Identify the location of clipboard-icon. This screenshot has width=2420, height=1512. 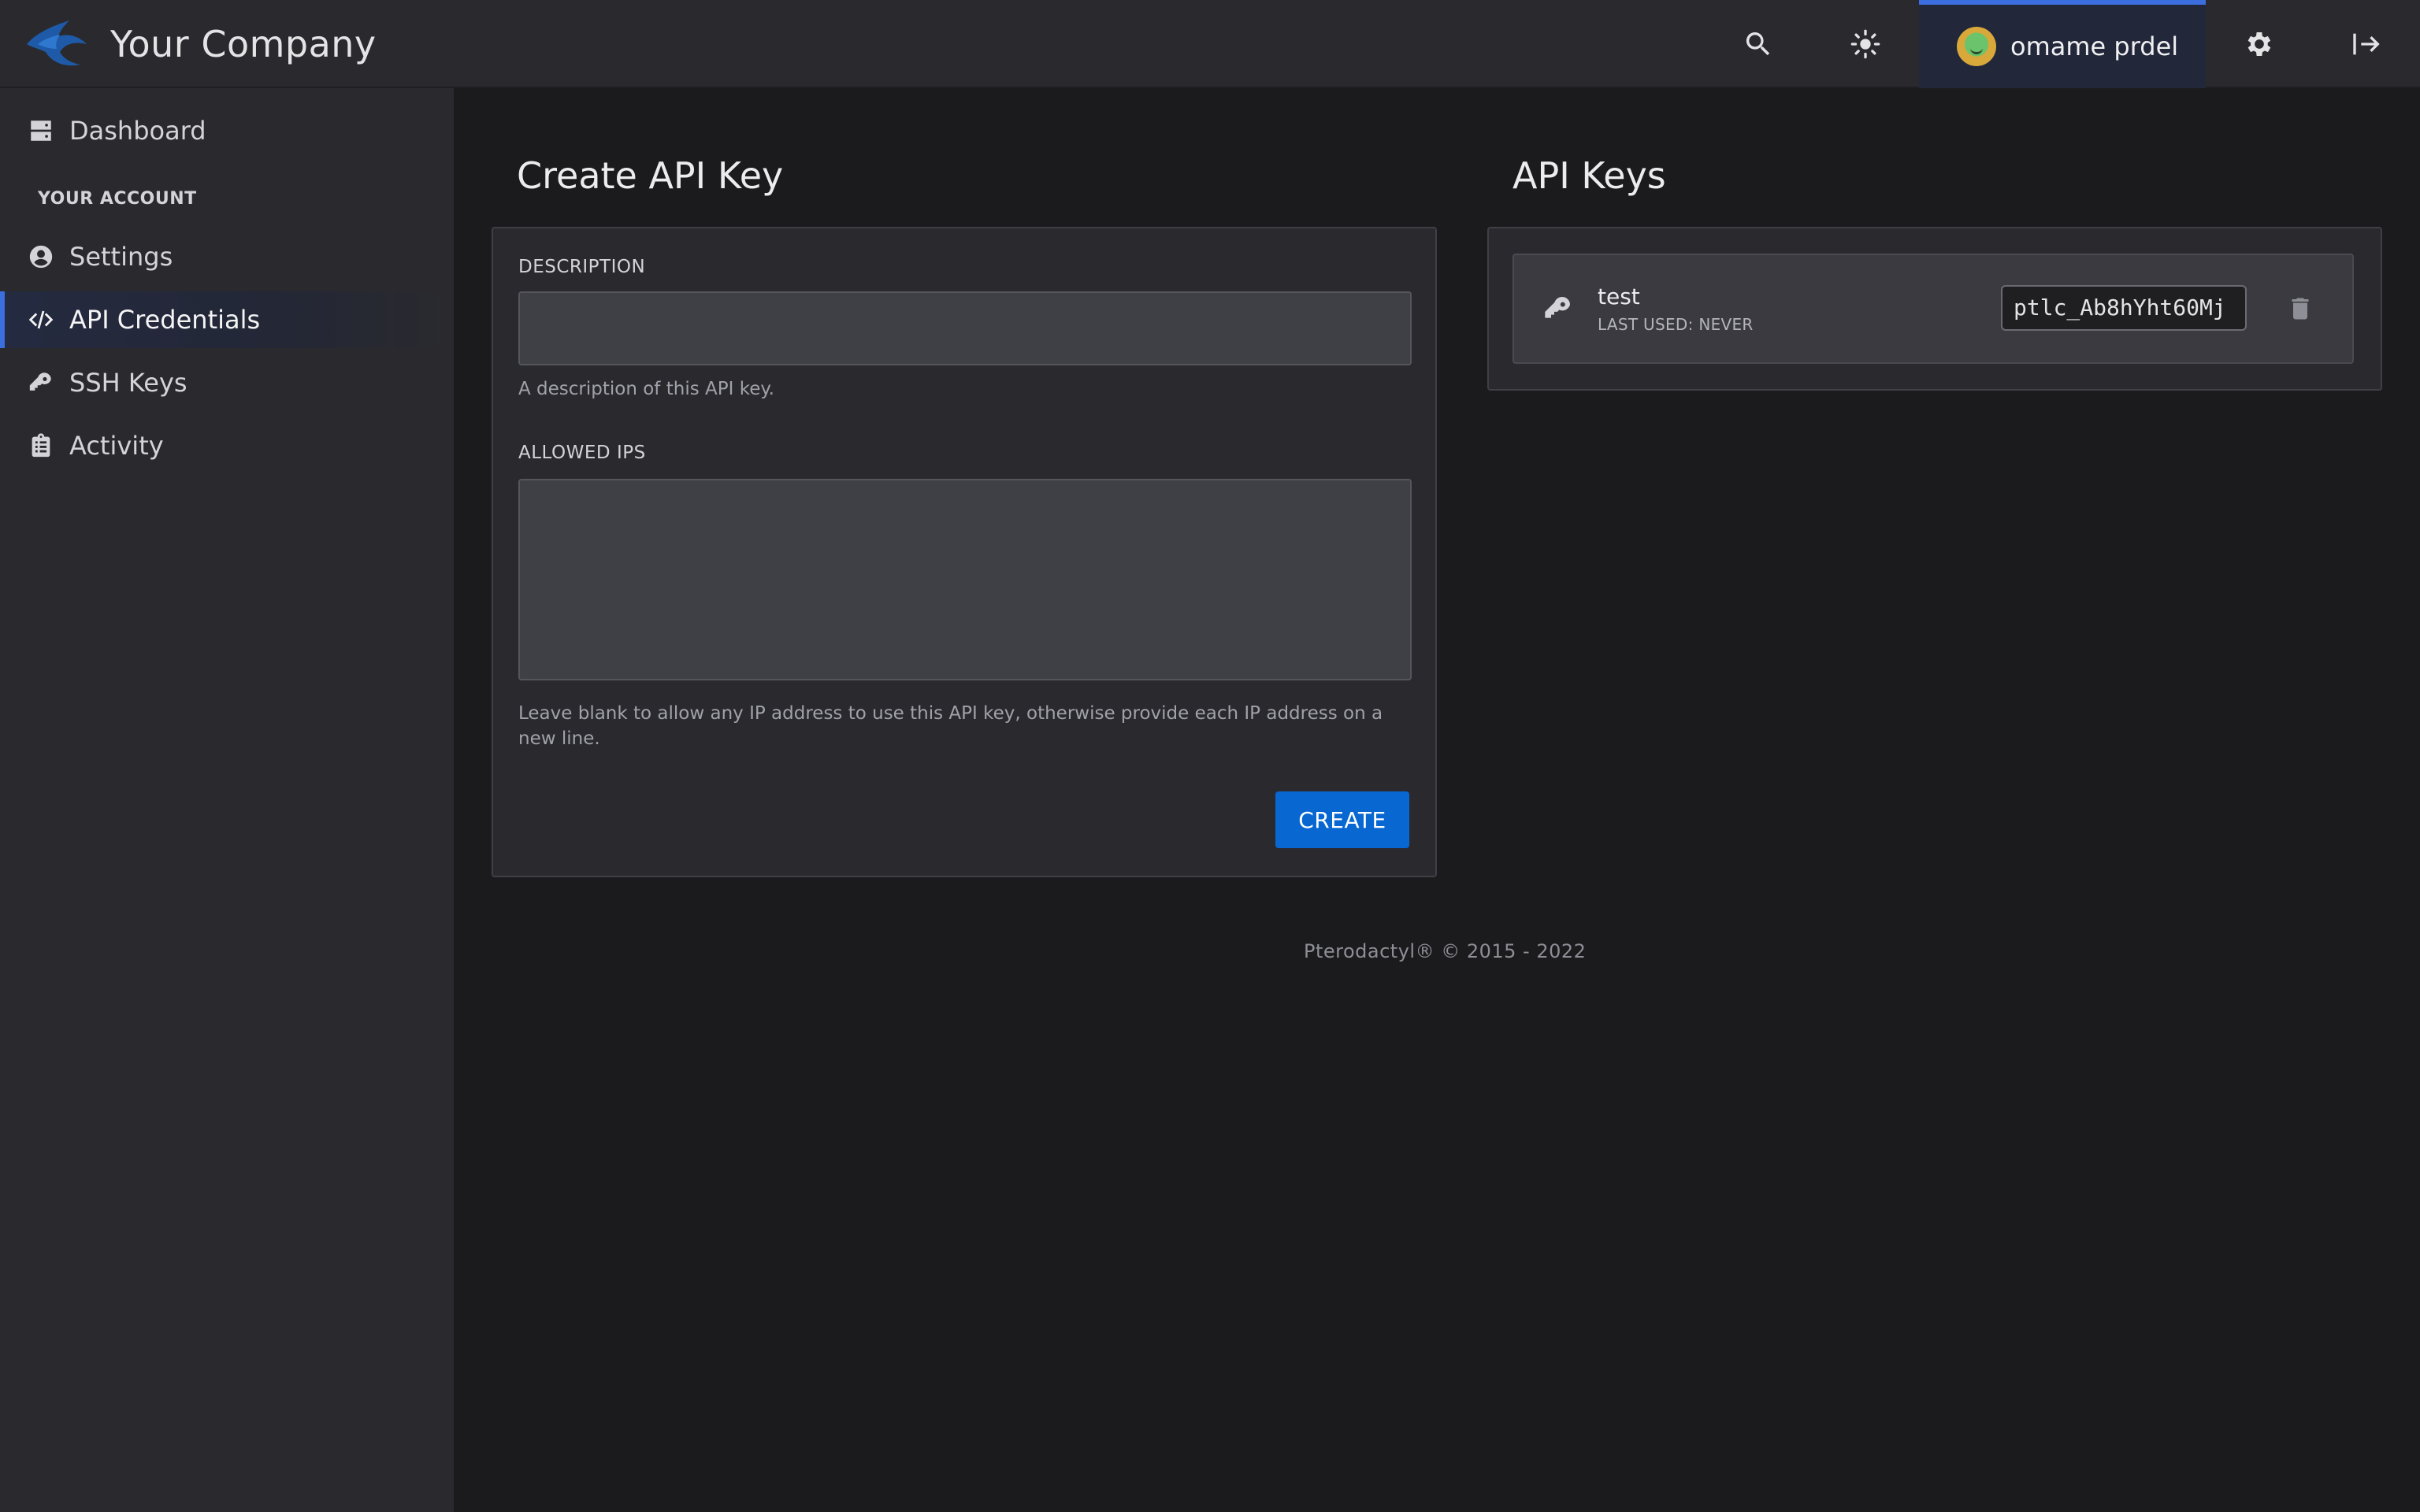
(41, 445).